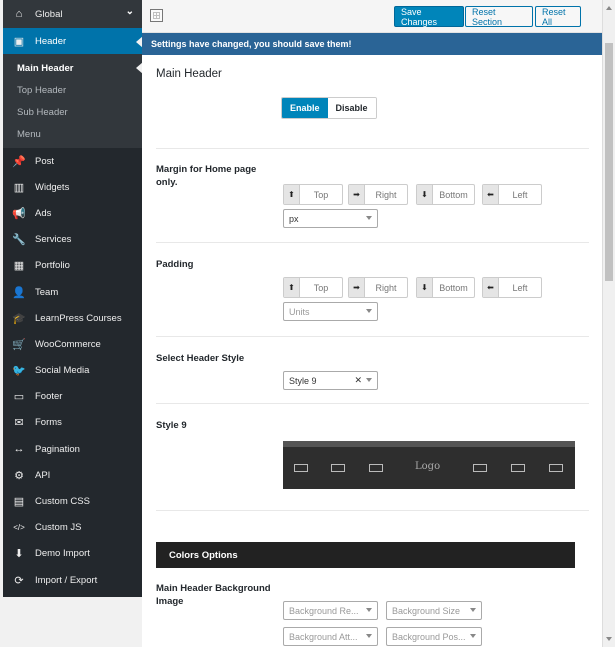 The image size is (615, 647). I want to click on header-style-select: Style 9 ✕, so click(330, 380).